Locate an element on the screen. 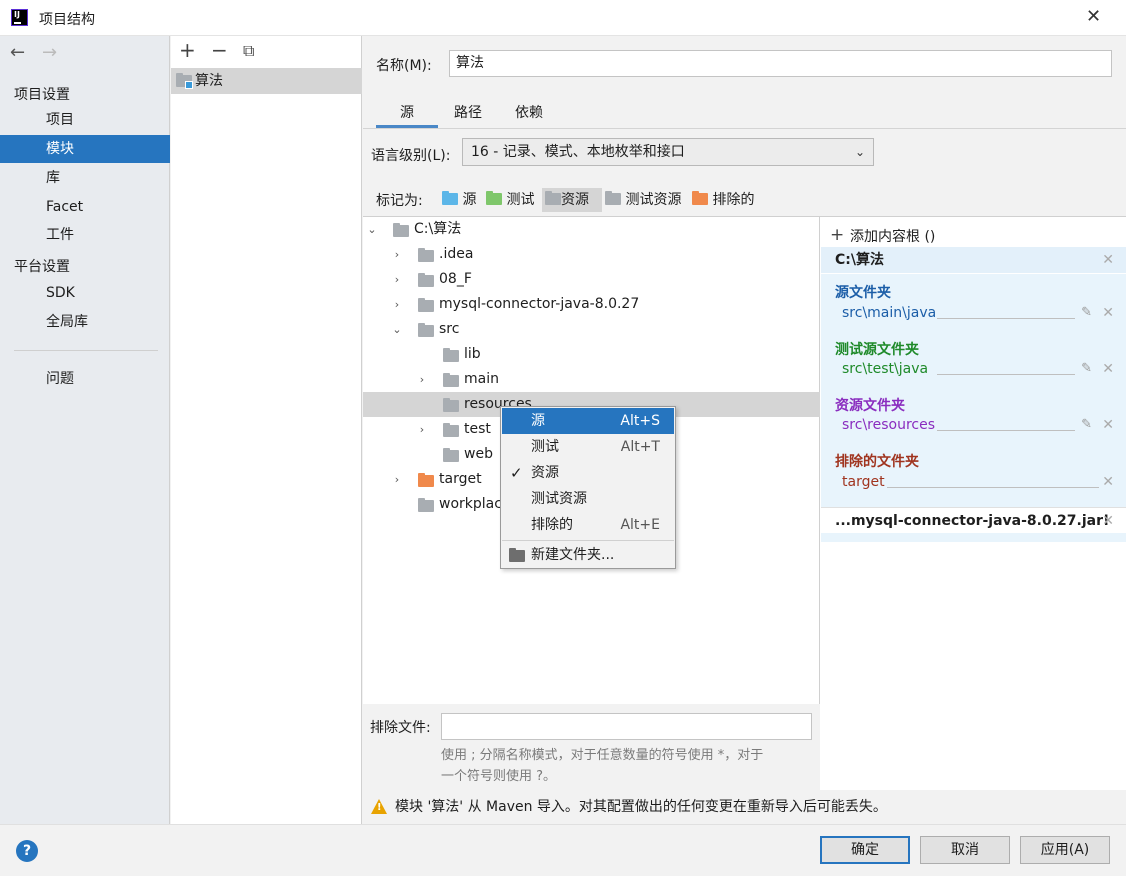 This screenshot has width=1126, height=876. nav-item-facets: Facet is located at coordinates (85, 207).